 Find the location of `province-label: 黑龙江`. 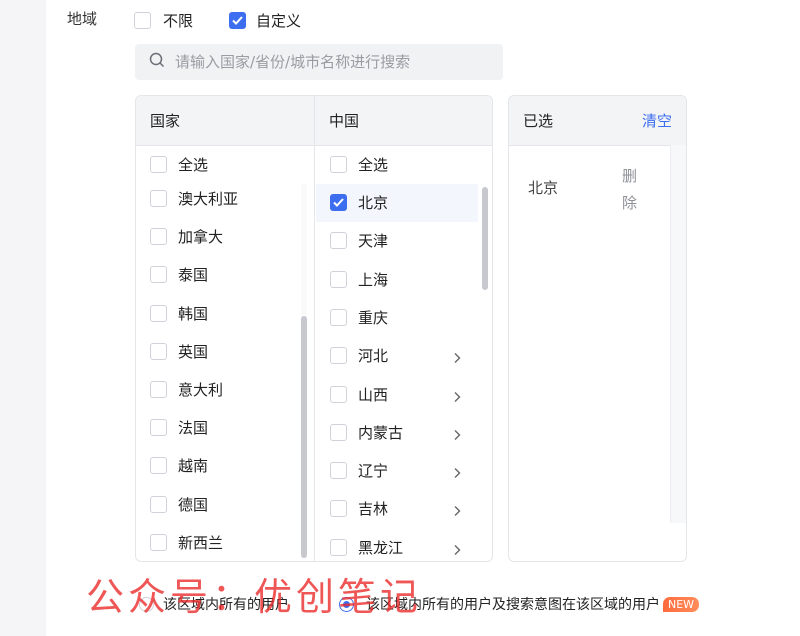

province-label: 黑龙江 is located at coordinates (381, 547).